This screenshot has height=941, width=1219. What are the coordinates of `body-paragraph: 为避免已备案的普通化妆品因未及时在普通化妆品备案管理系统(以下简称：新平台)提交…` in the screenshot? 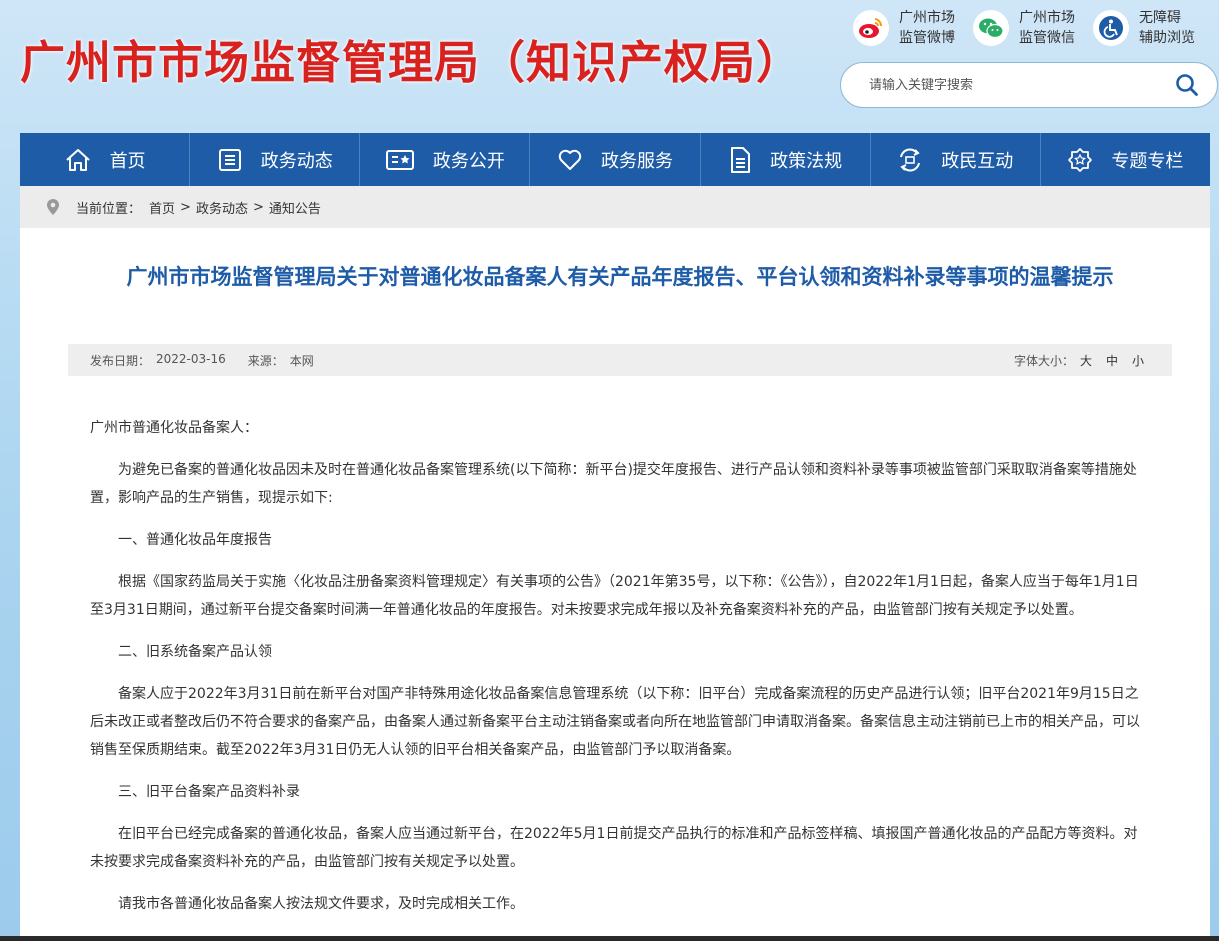 It's located at (613, 484).